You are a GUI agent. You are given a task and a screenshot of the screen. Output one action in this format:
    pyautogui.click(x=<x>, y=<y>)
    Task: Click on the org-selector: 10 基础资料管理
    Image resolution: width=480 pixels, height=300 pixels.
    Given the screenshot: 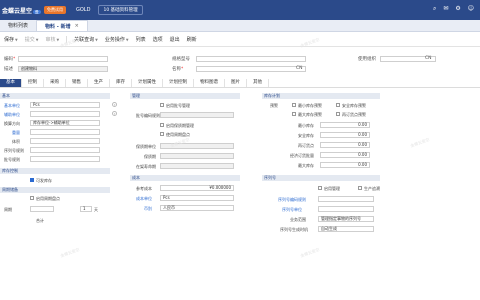 What is the action you would take?
    pyautogui.click(x=120, y=10)
    